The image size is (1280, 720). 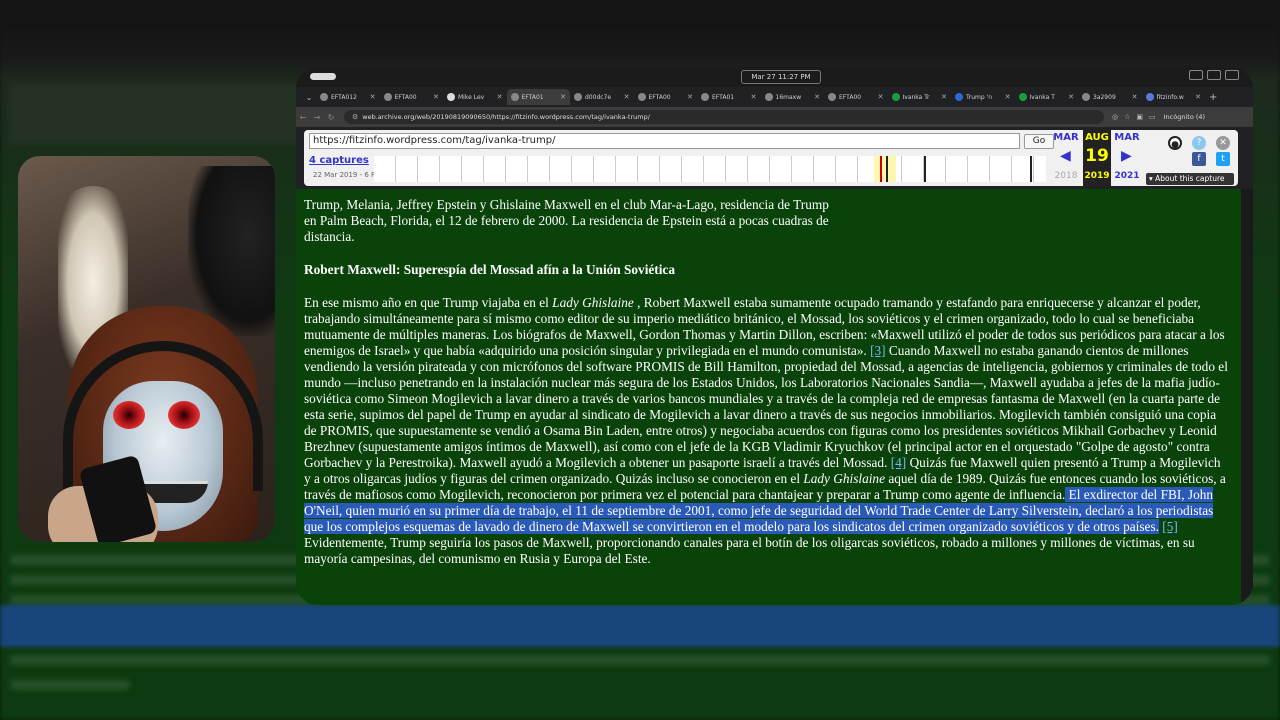 I want to click on capture-sparkline, so click(x=710, y=169).